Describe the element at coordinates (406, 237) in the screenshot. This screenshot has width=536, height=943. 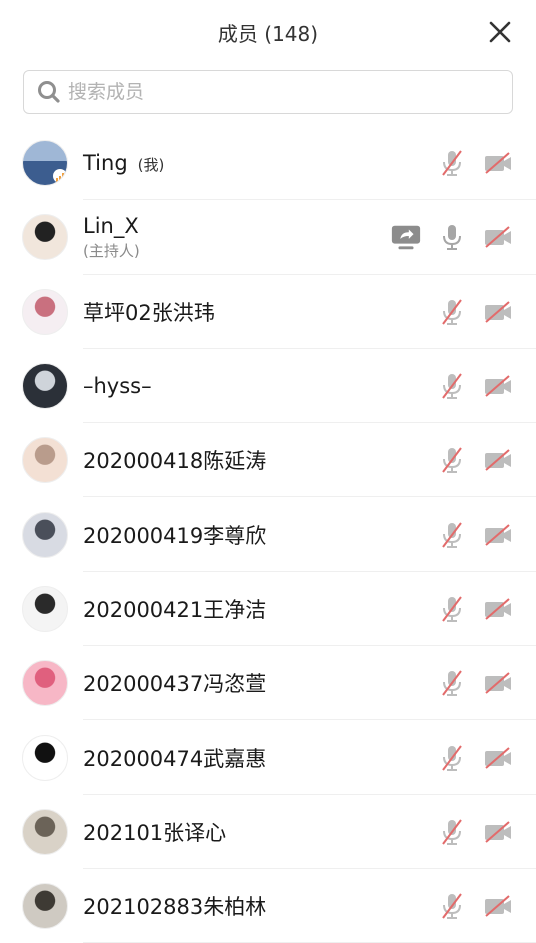
I see `screen-share-icon` at that location.